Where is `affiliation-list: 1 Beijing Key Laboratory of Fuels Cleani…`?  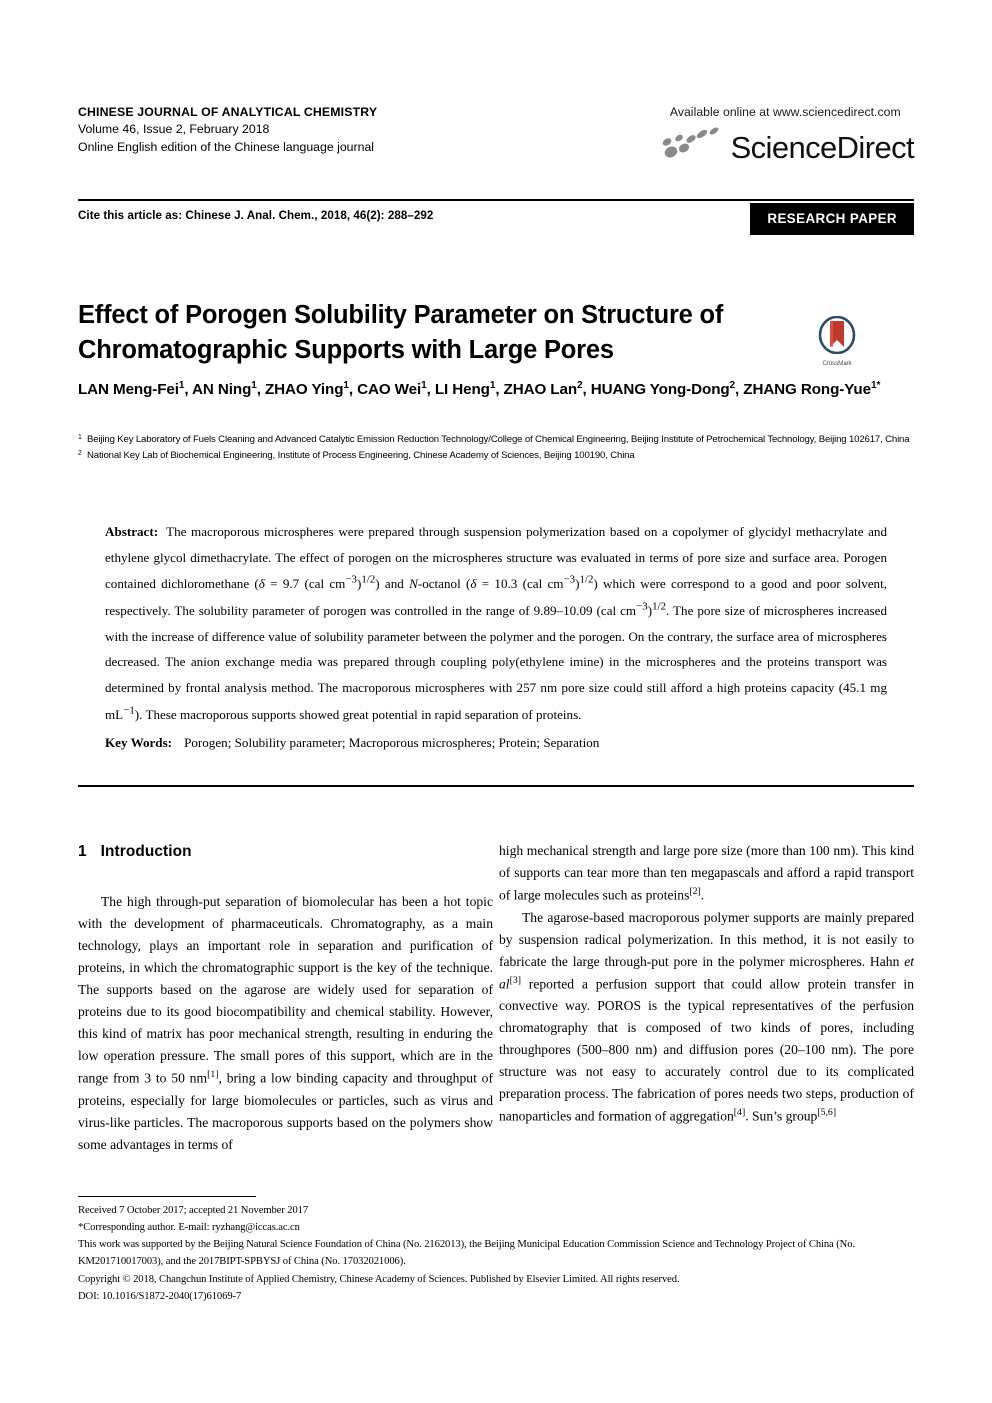
affiliation-list: 1 Beijing Key Laboratory of Fuels Cleani… is located at coordinates (500, 447).